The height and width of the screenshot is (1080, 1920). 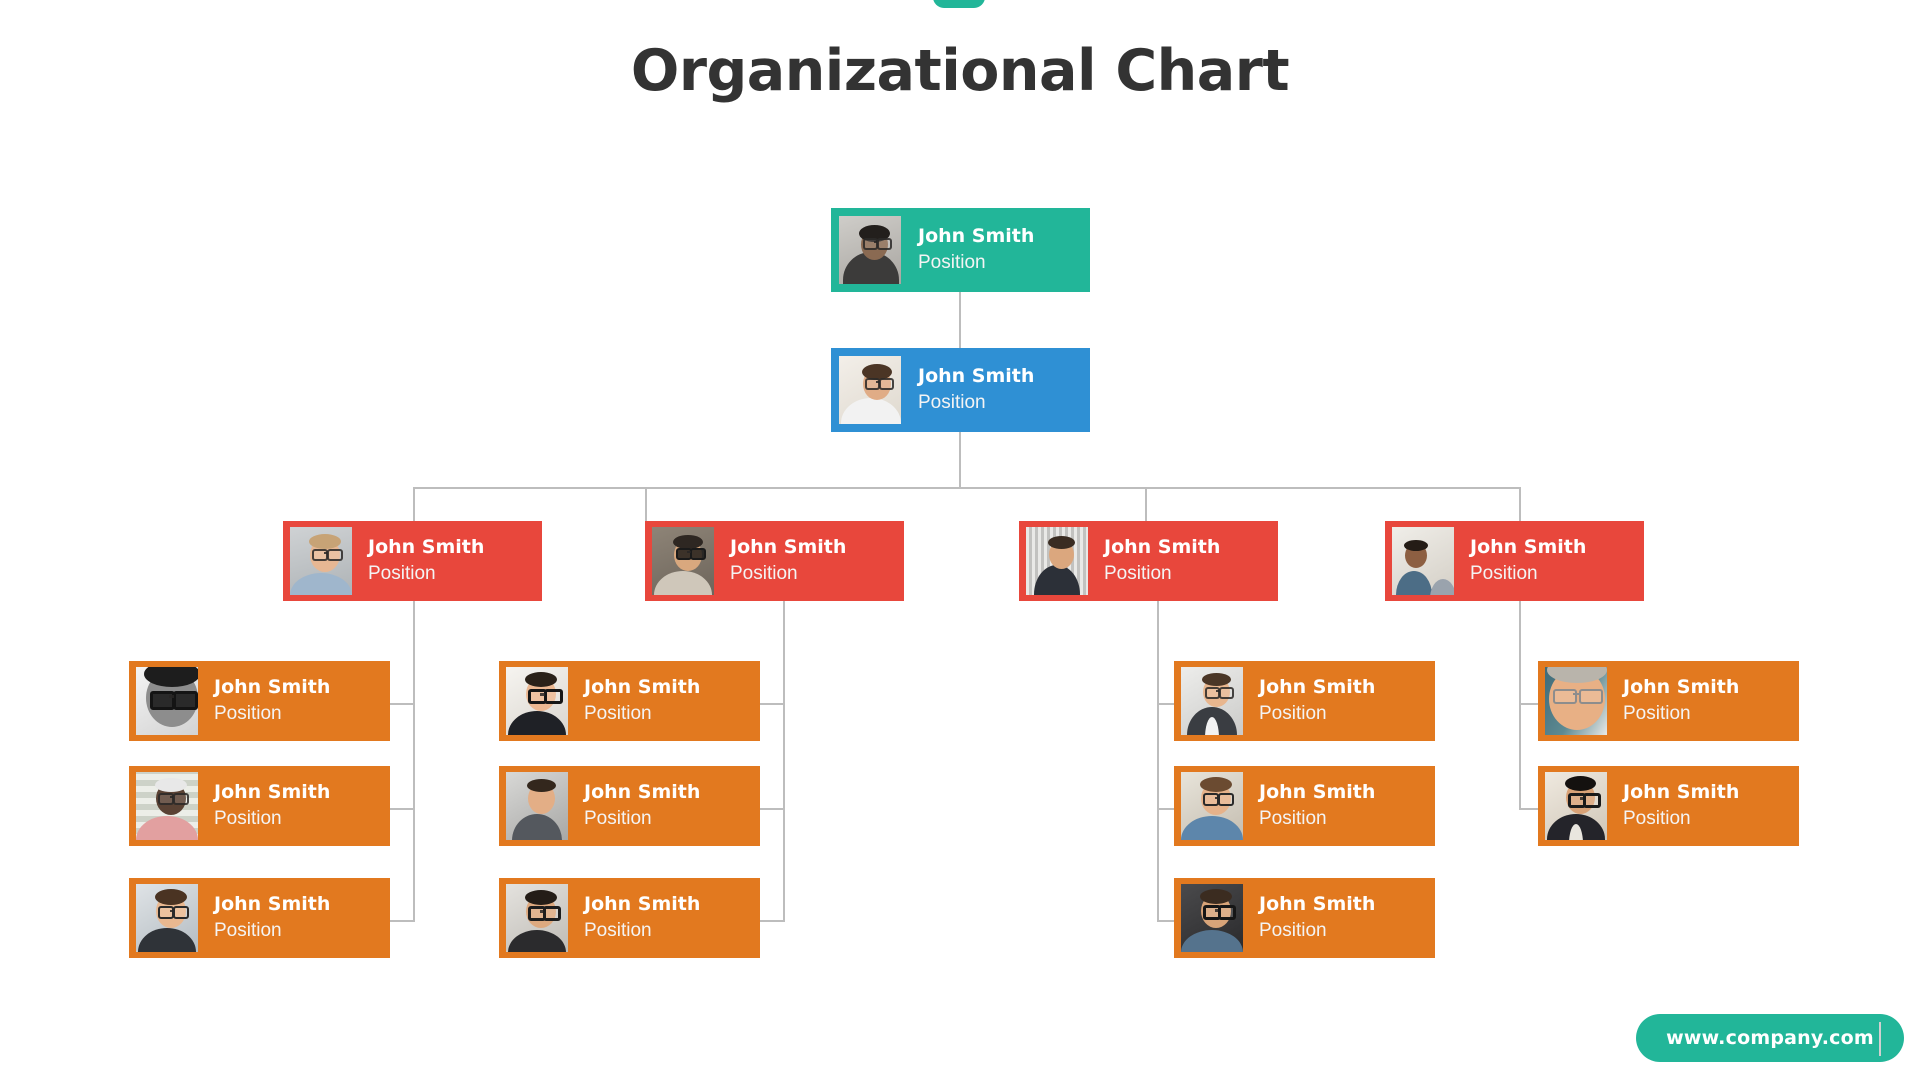 What do you see at coordinates (870, 250) in the screenshot?
I see `avatar-ceo` at bounding box center [870, 250].